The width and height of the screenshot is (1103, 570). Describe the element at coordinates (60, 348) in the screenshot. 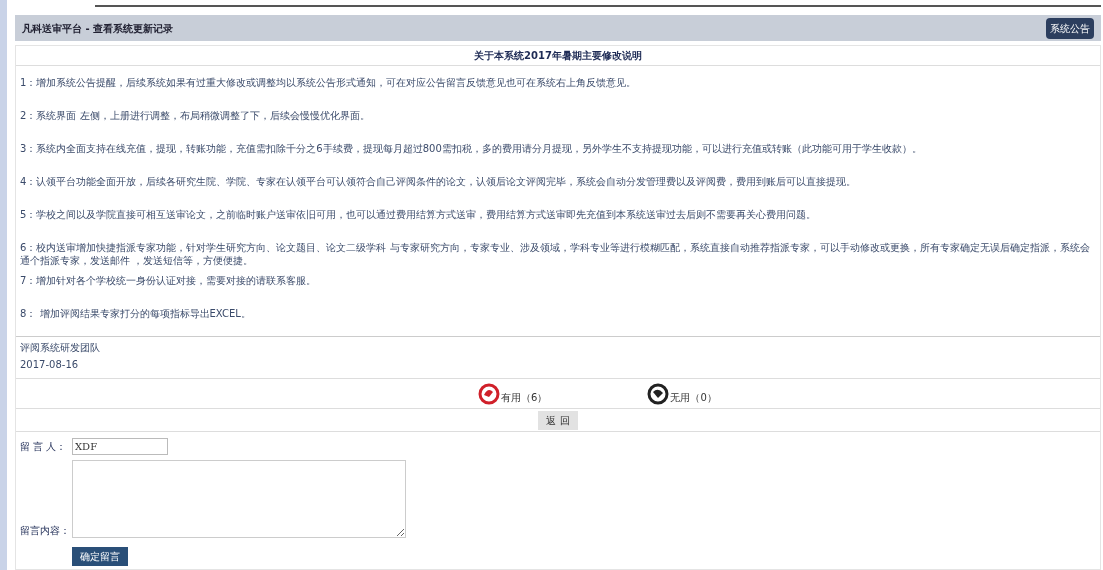

I see `author-text: 评阅系统研发团队` at that location.